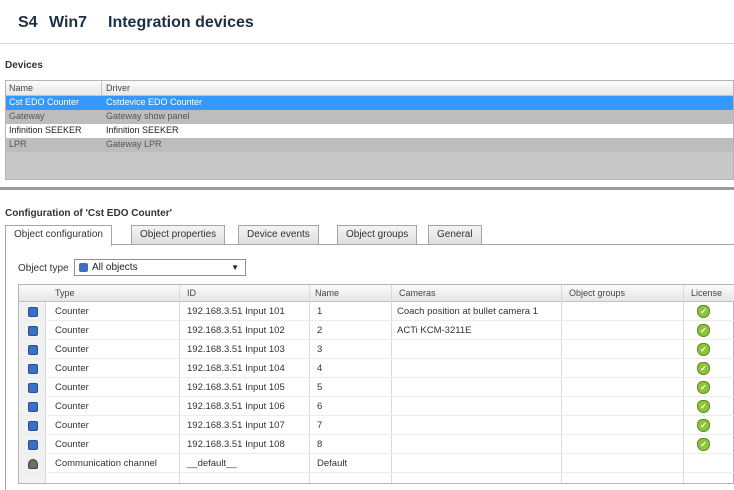 This screenshot has width=734, height=490. Describe the element at coordinates (212, 463) in the screenshot. I see `object-id: __default__` at that location.